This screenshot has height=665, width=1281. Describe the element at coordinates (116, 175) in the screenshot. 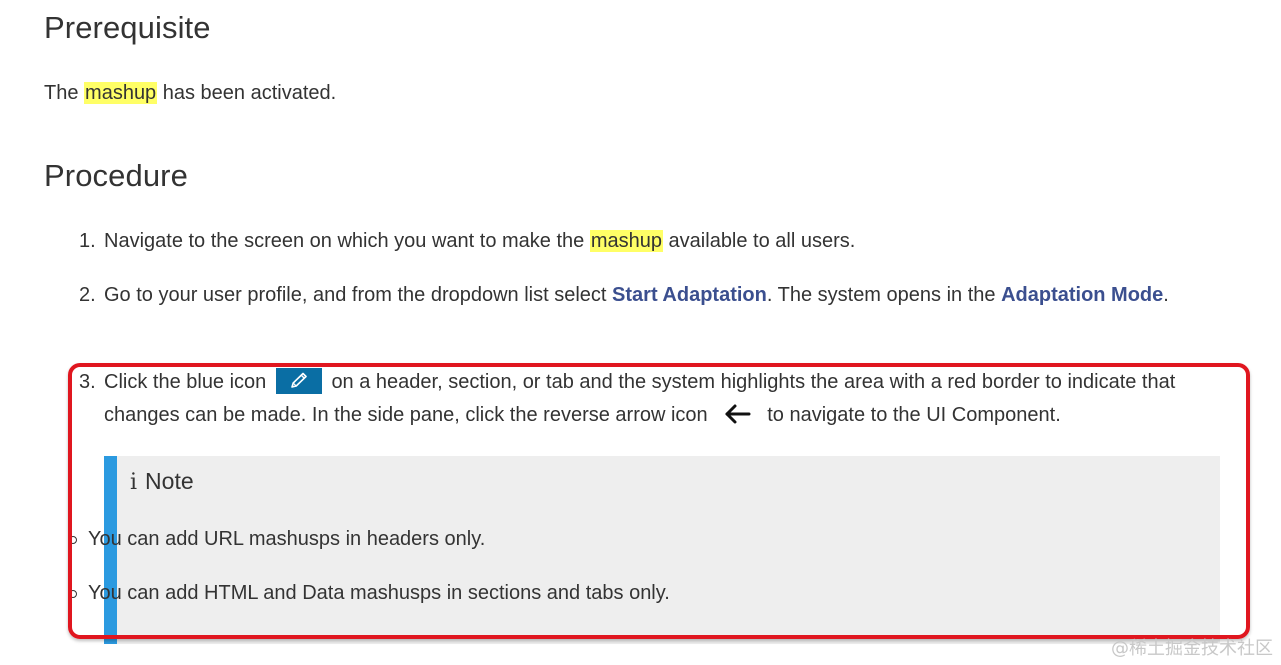

I see `procedure-heading: Procedure` at that location.